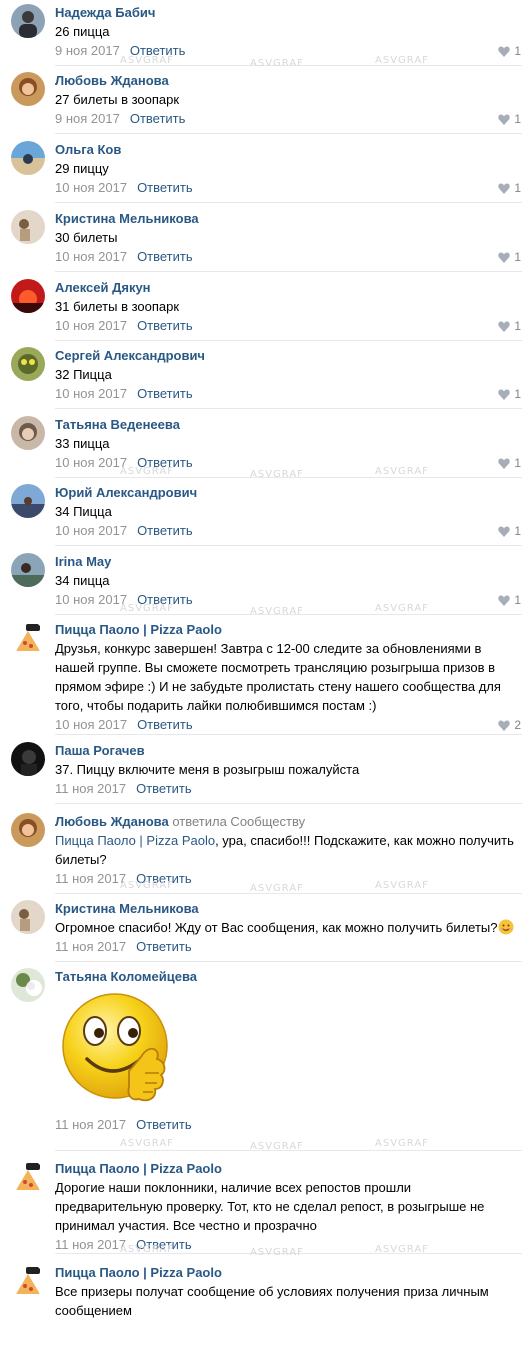 The height and width of the screenshot is (1356, 530). I want to click on comment-author: Irina May, so click(83, 561).